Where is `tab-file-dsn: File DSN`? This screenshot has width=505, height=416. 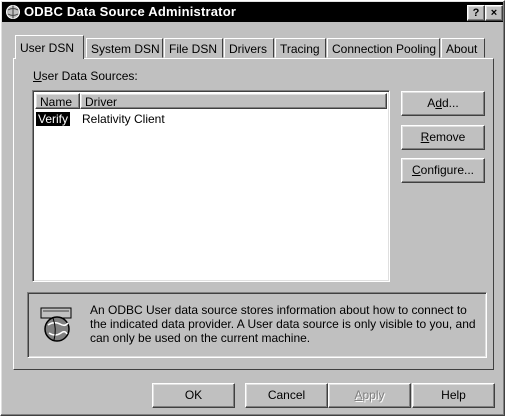
tab-file-dsn: File DSN is located at coordinates (193, 48).